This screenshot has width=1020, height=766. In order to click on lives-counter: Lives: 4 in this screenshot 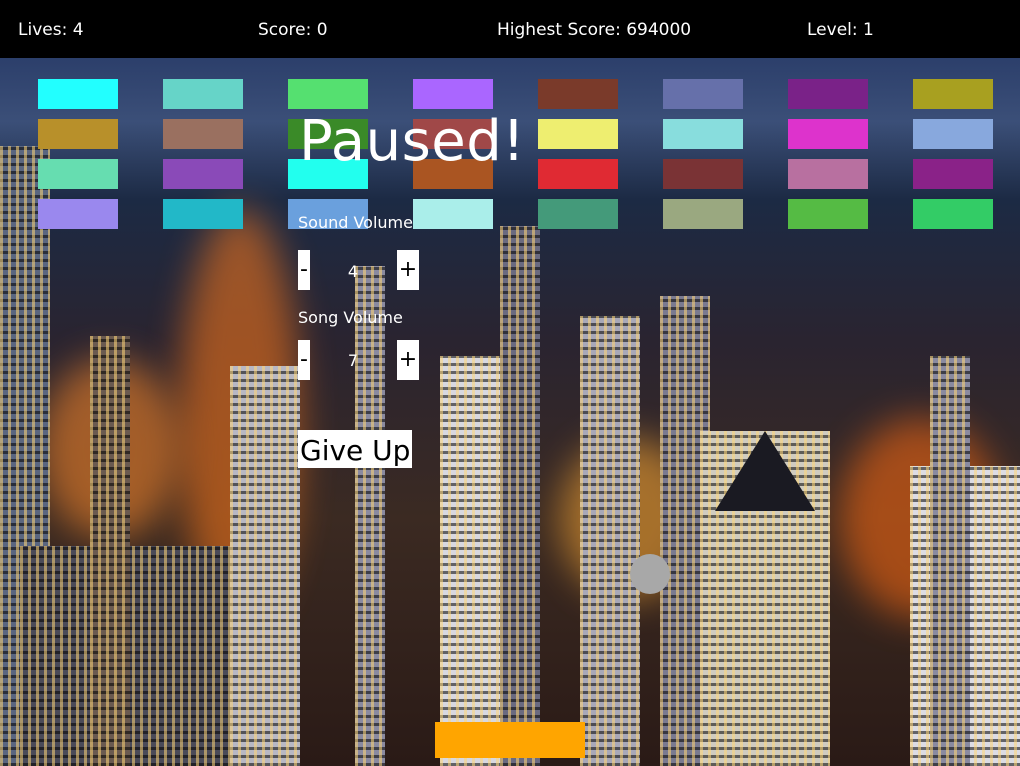, I will do `click(51, 30)`.